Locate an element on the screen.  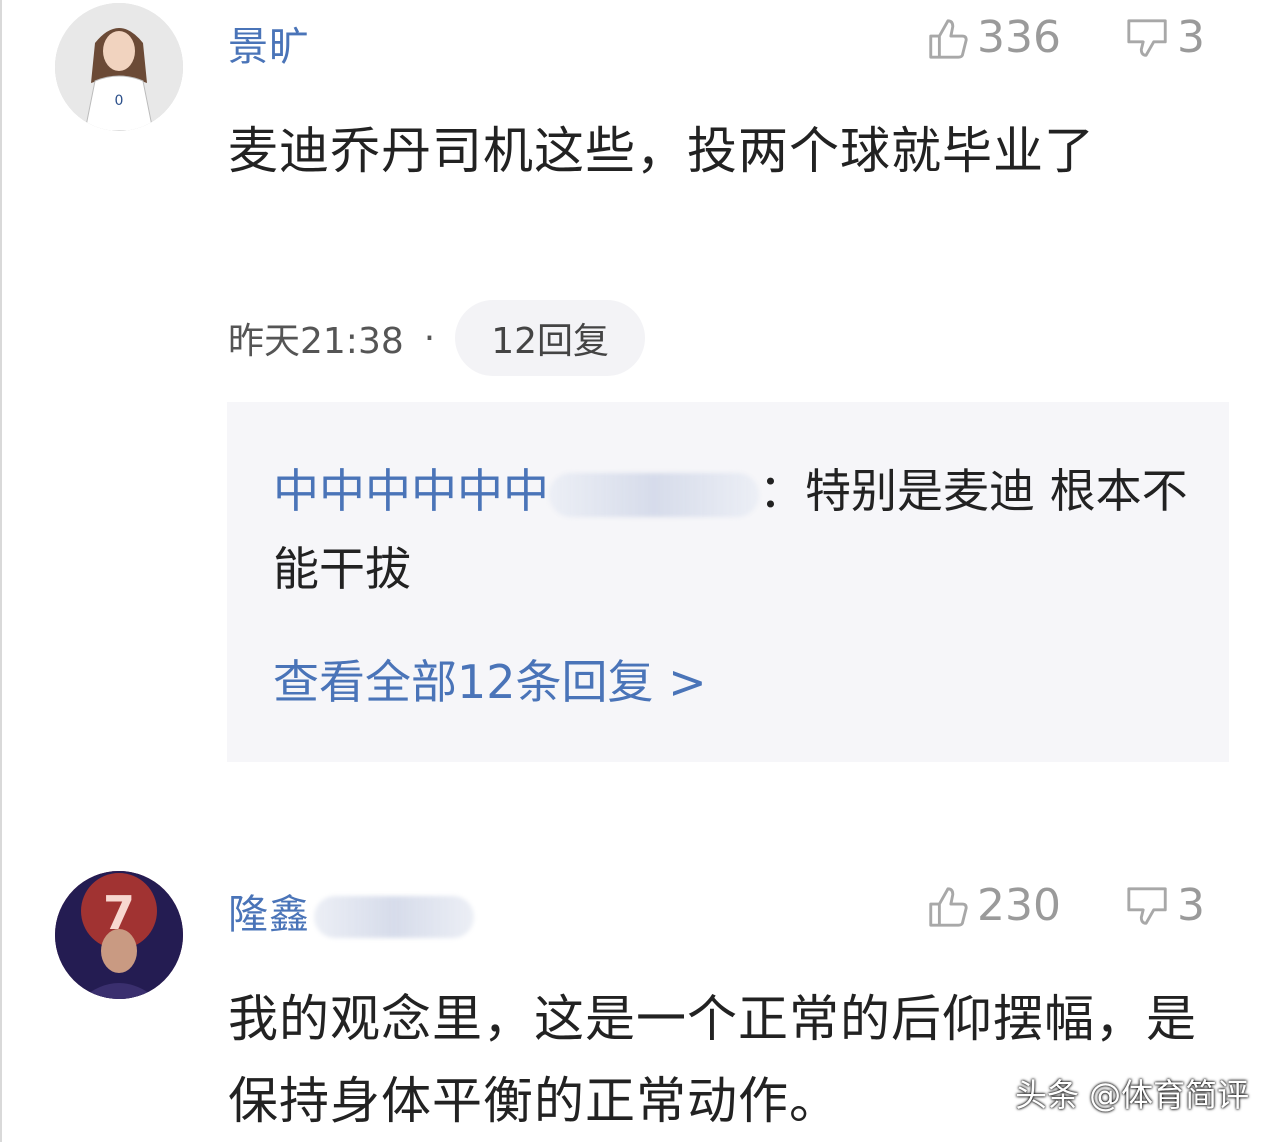
like-button: 230 is located at coordinates (993, 905).